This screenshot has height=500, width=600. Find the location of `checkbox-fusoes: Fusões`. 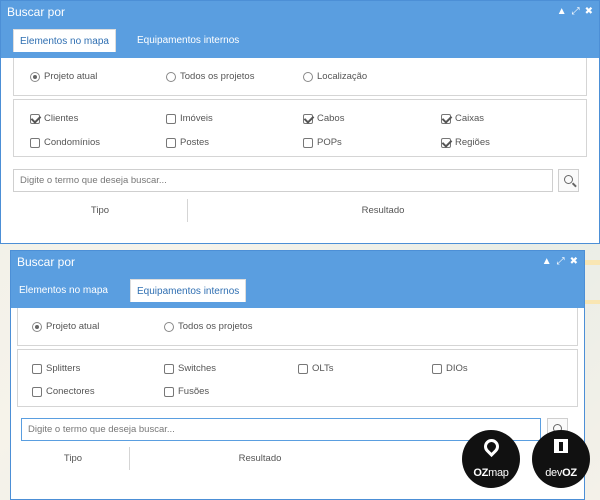

checkbox-fusoes: Fusões is located at coordinates (186, 391).